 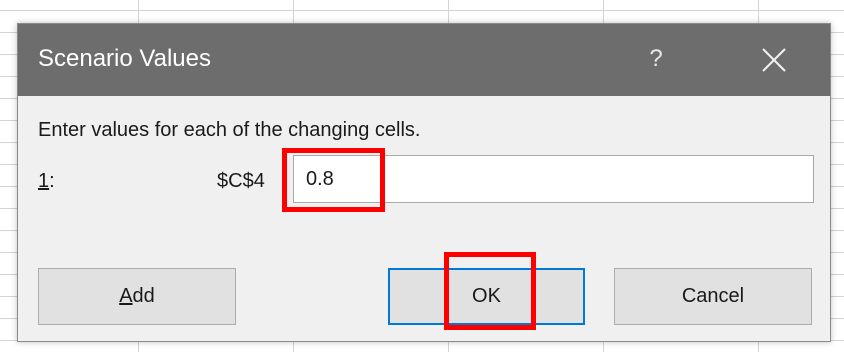 I want to click on ok-button: OK, so click(x=486, y=296).